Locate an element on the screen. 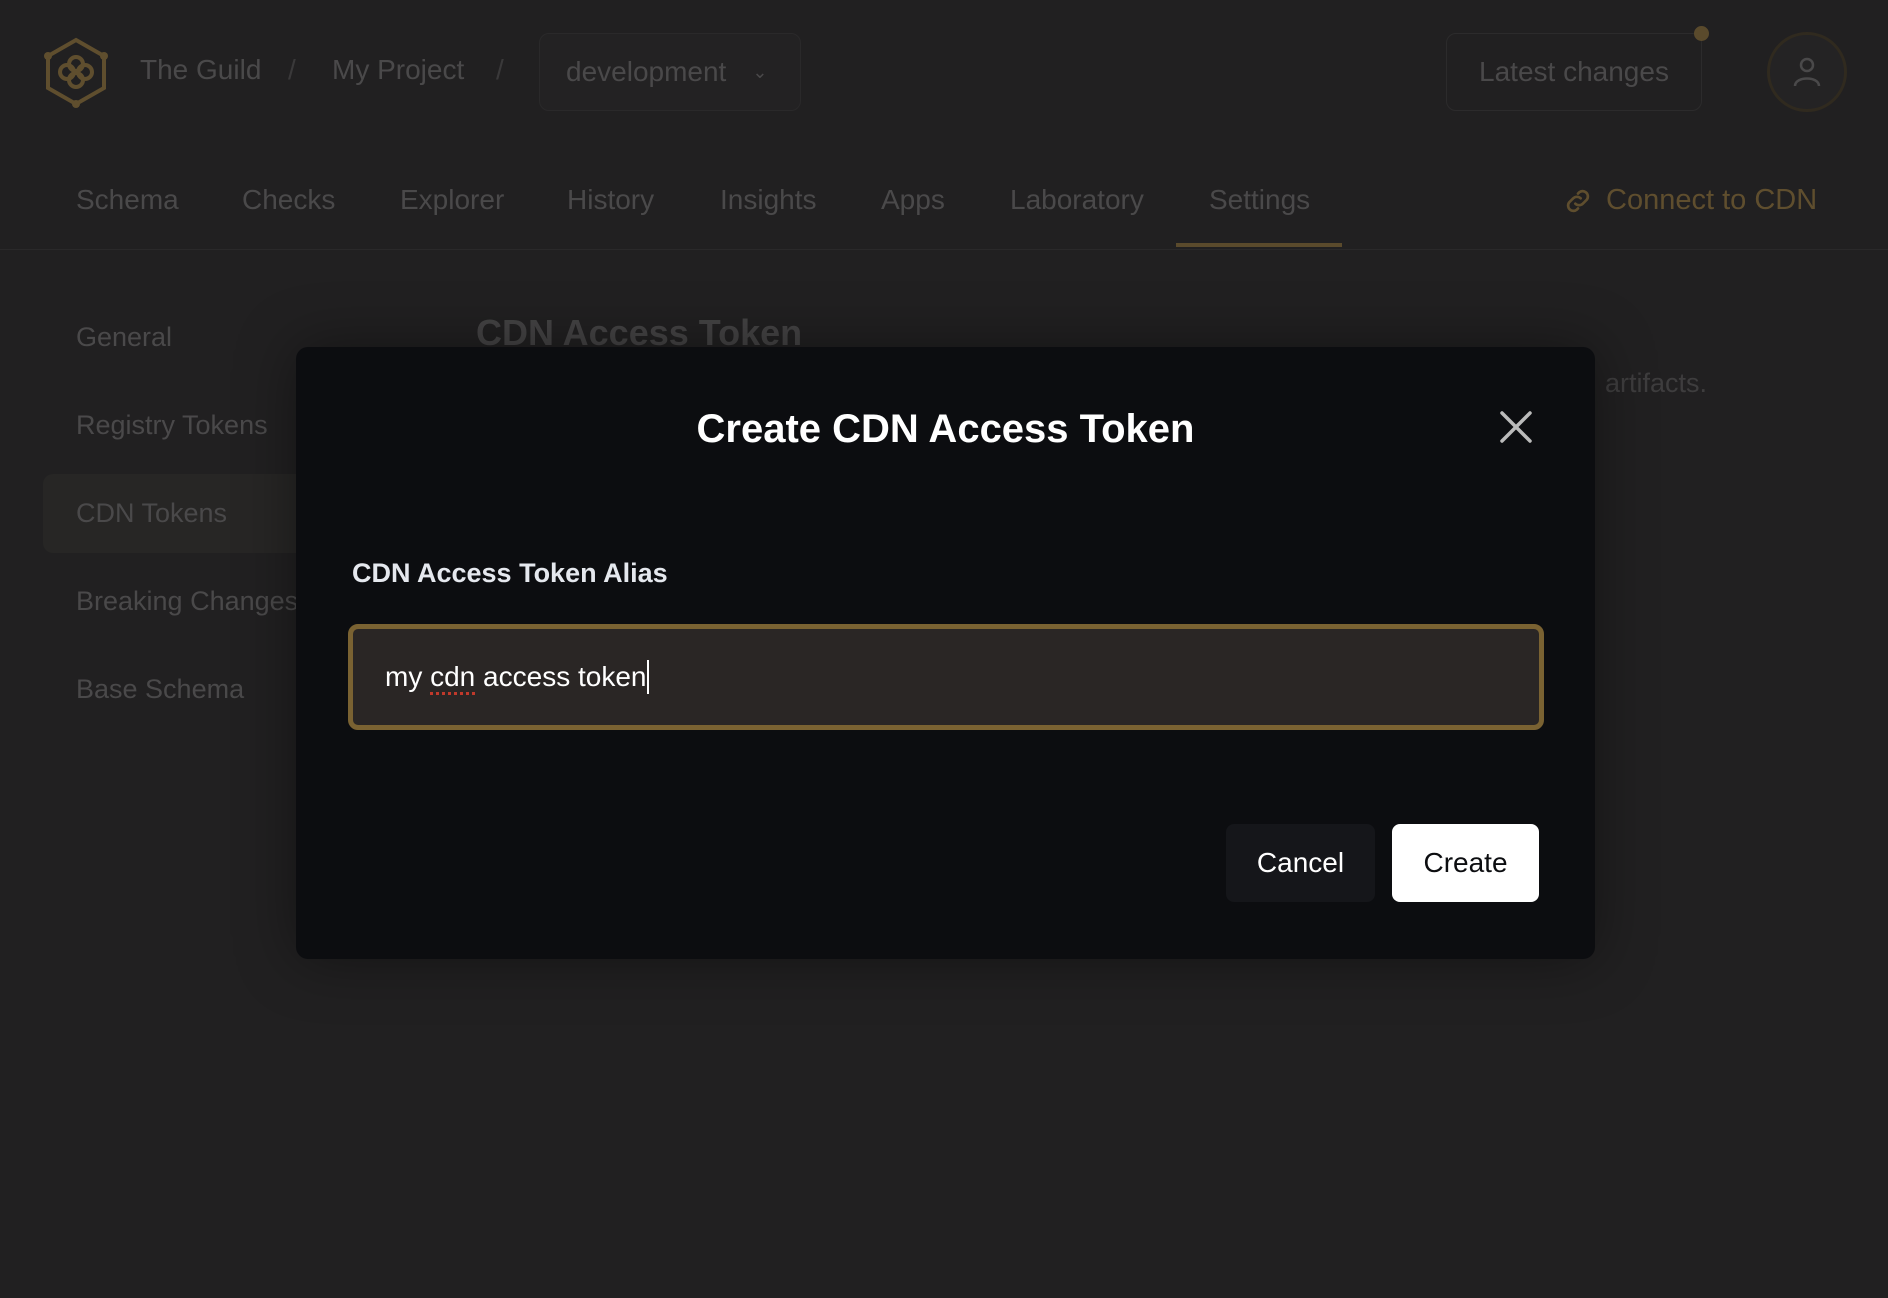 The width and height of the screenshot is (1888, 1298). sidebar-item-breaking-changes: Breaking Changes is located at coordinates (187, 601).